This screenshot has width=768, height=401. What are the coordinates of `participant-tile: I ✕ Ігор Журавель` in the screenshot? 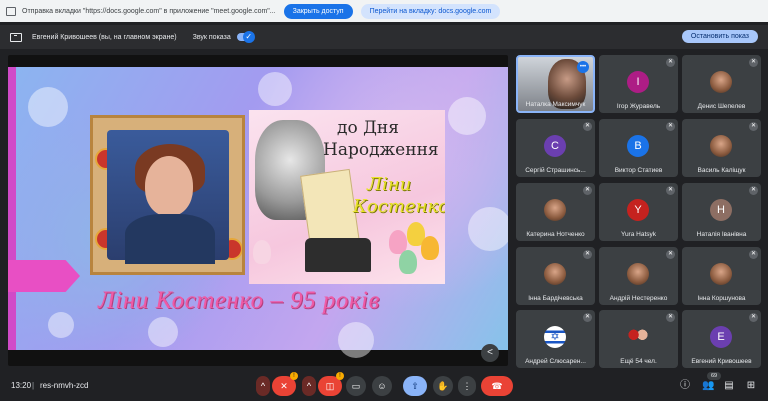 It's located at (638, 84).